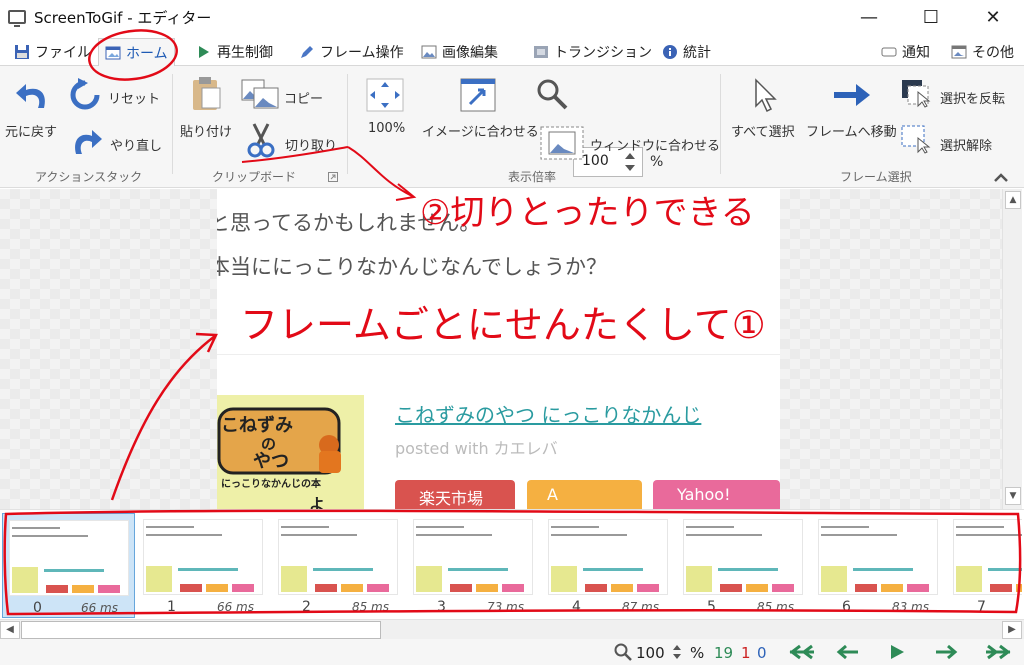  I want to click on frame-item: 5 85 ms, so click(743, 565).